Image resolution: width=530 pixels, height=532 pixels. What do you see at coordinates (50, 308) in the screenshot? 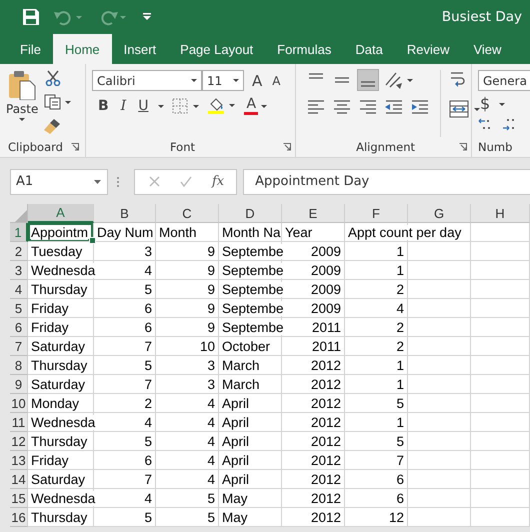
I see `table-cell: Friday` at bounding box center [50, 308].